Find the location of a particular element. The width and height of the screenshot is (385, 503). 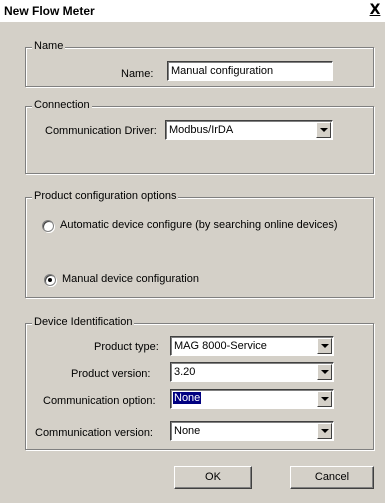

title-bar: New Flow Meter X is located at coordinates (192, 11).